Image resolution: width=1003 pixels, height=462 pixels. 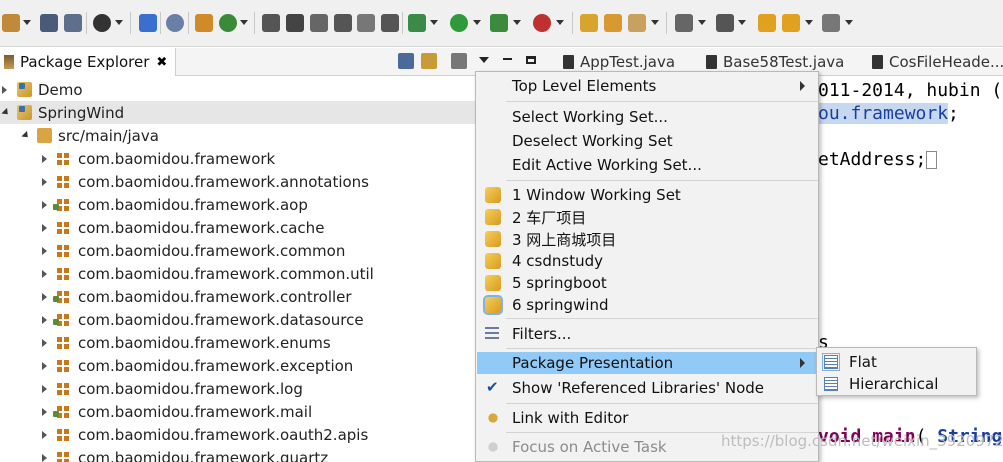 I want to click on tree-row-package: com.baomidou.framework.quartz, so click(x=278, y=454).